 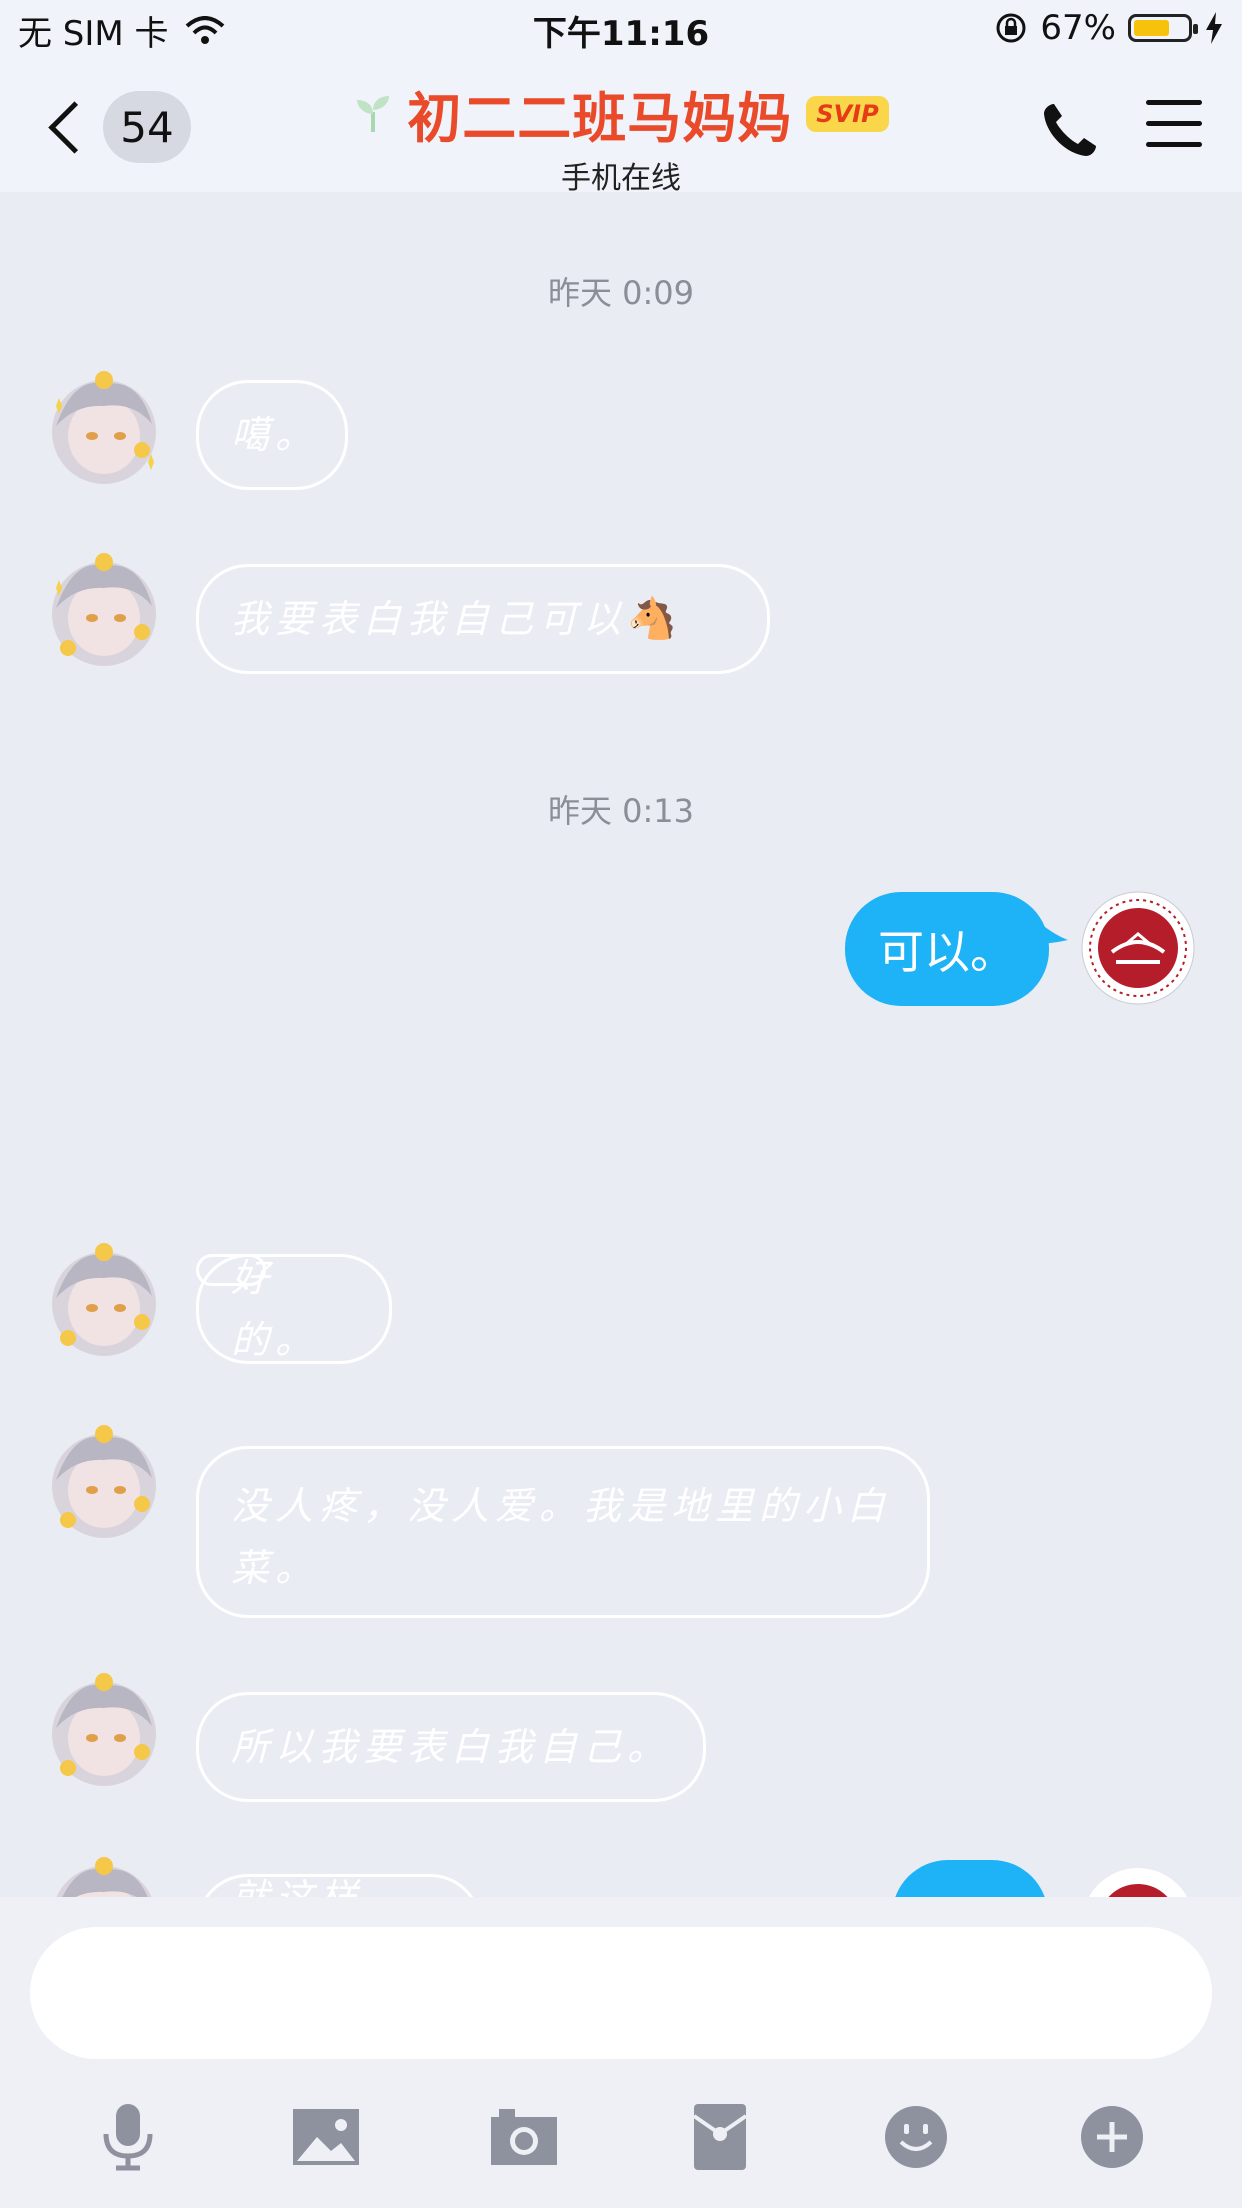 I want to click on image-icon, so click(x=326, y=2137).